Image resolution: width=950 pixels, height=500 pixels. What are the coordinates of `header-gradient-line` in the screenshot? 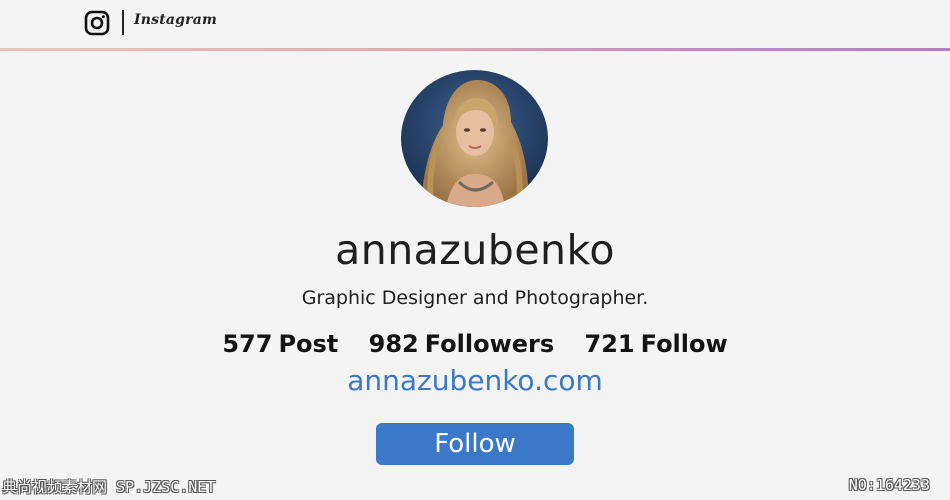 It's located at (475, 49).